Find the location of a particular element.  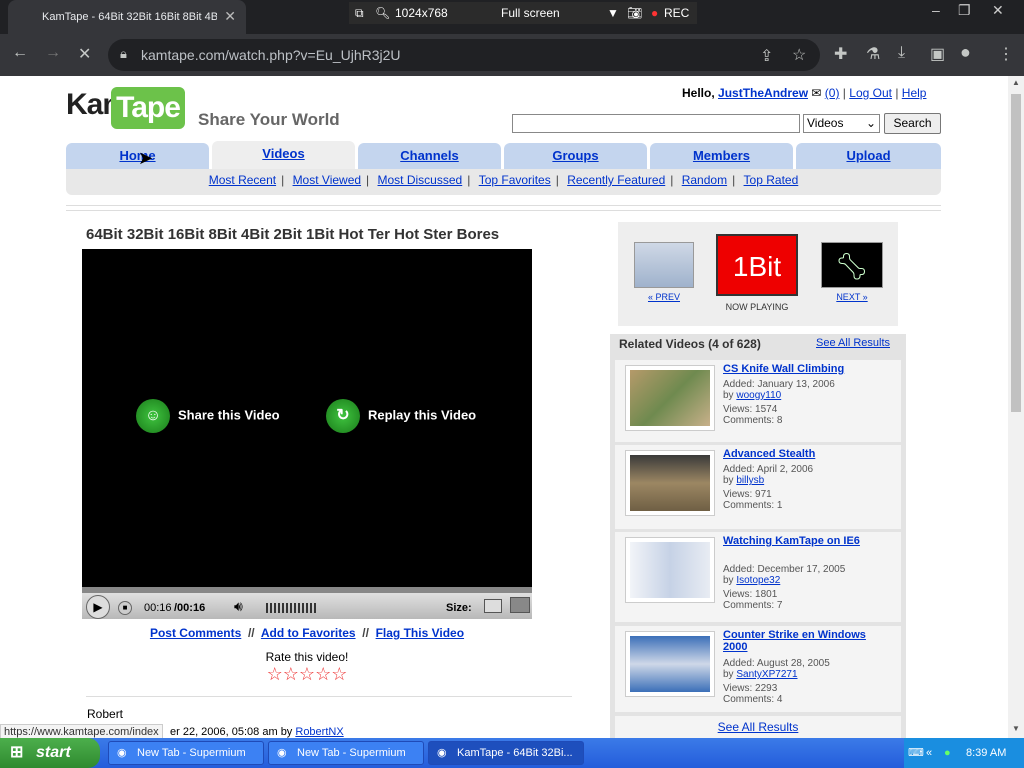

search-type-select: Videos ⌄ is located at coordinates (841, 123).